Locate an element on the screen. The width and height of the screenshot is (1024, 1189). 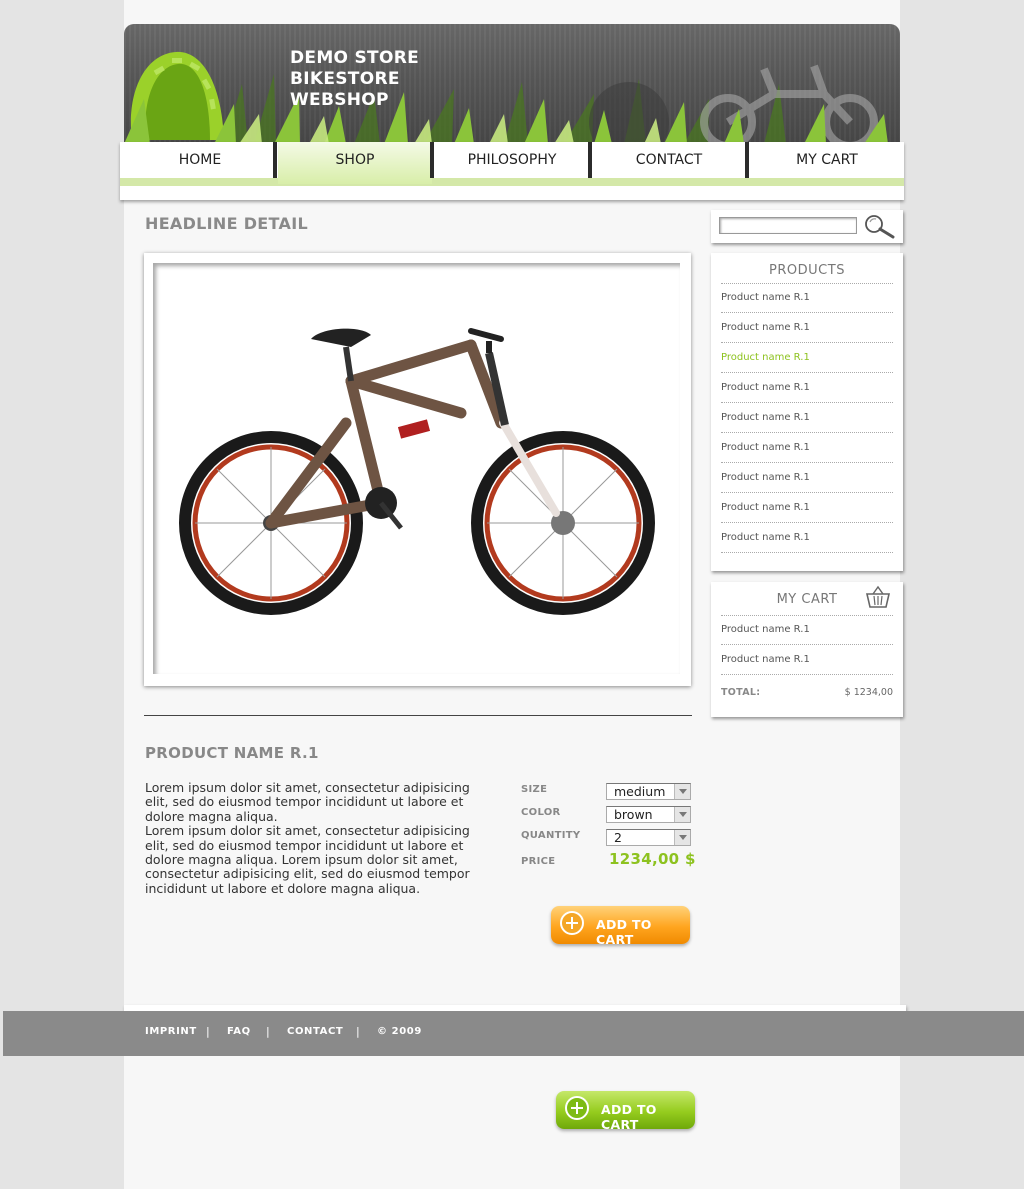
add-to-cart-button: ADD TO CART is located at coordinates (620, 926).